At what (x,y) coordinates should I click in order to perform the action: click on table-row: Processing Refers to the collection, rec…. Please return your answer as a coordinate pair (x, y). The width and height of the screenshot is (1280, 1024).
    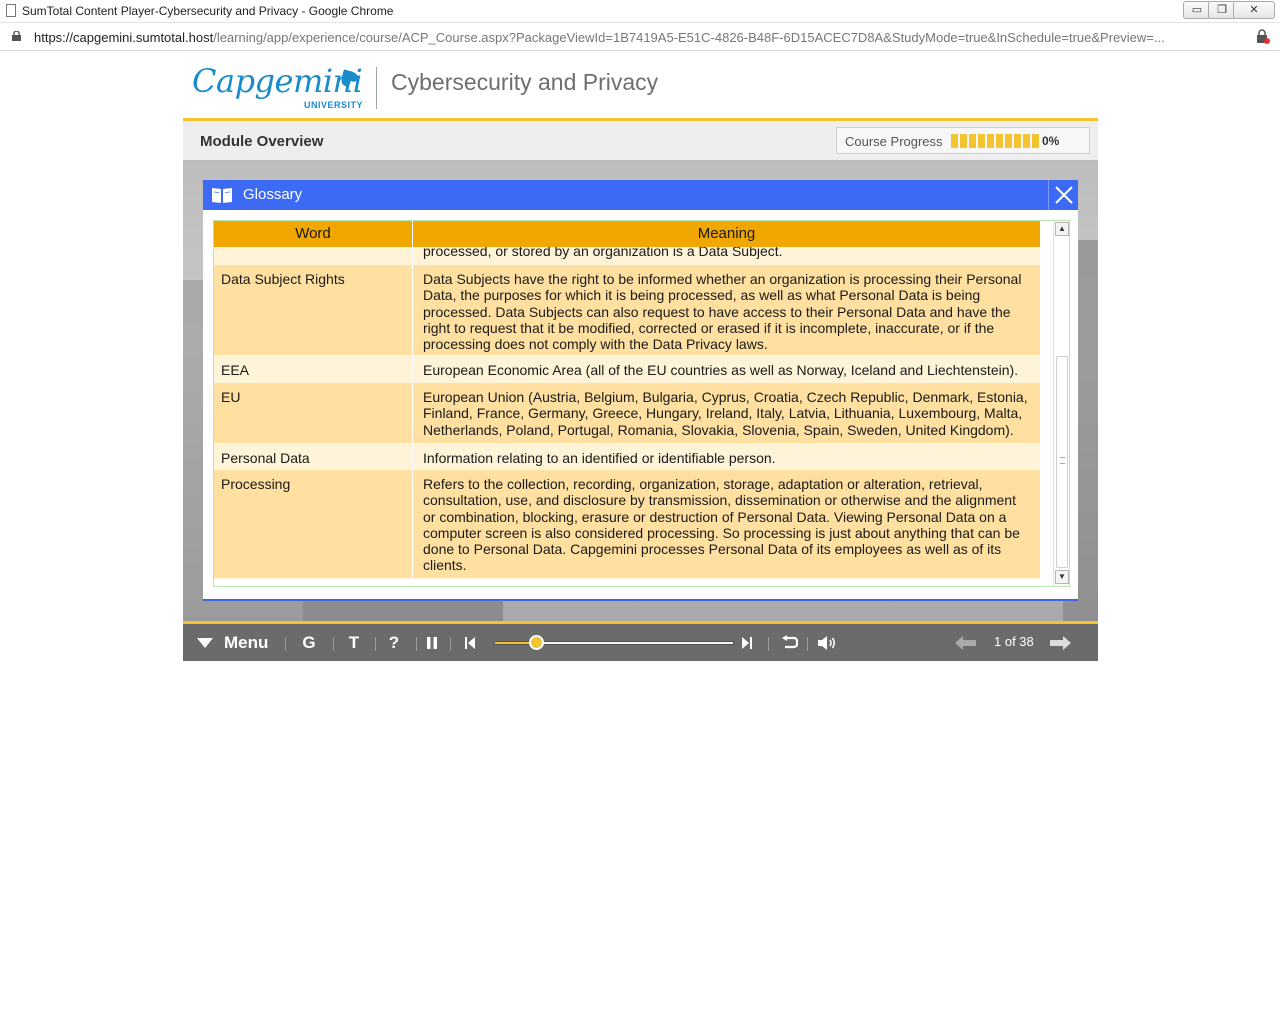
    Looking at the image, I should click on (627, 524).